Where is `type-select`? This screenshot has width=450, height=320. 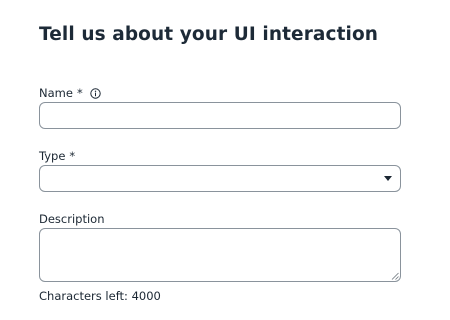 type-select is located at coordinates (220, 178).